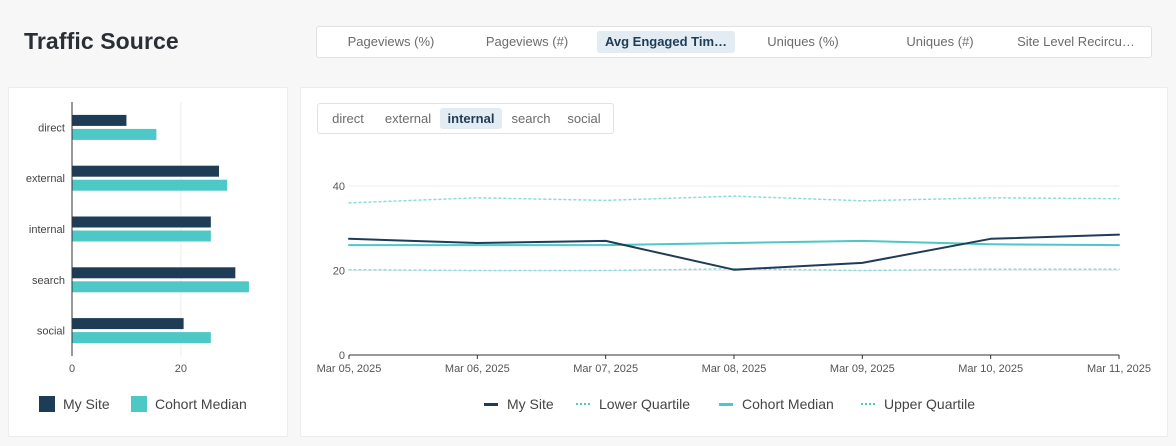 This screenshot has width=1176, height=446. Describe the element at coordinates (339, 272) in the screenshot. I see `line-y-tick-label: 20` at that location.